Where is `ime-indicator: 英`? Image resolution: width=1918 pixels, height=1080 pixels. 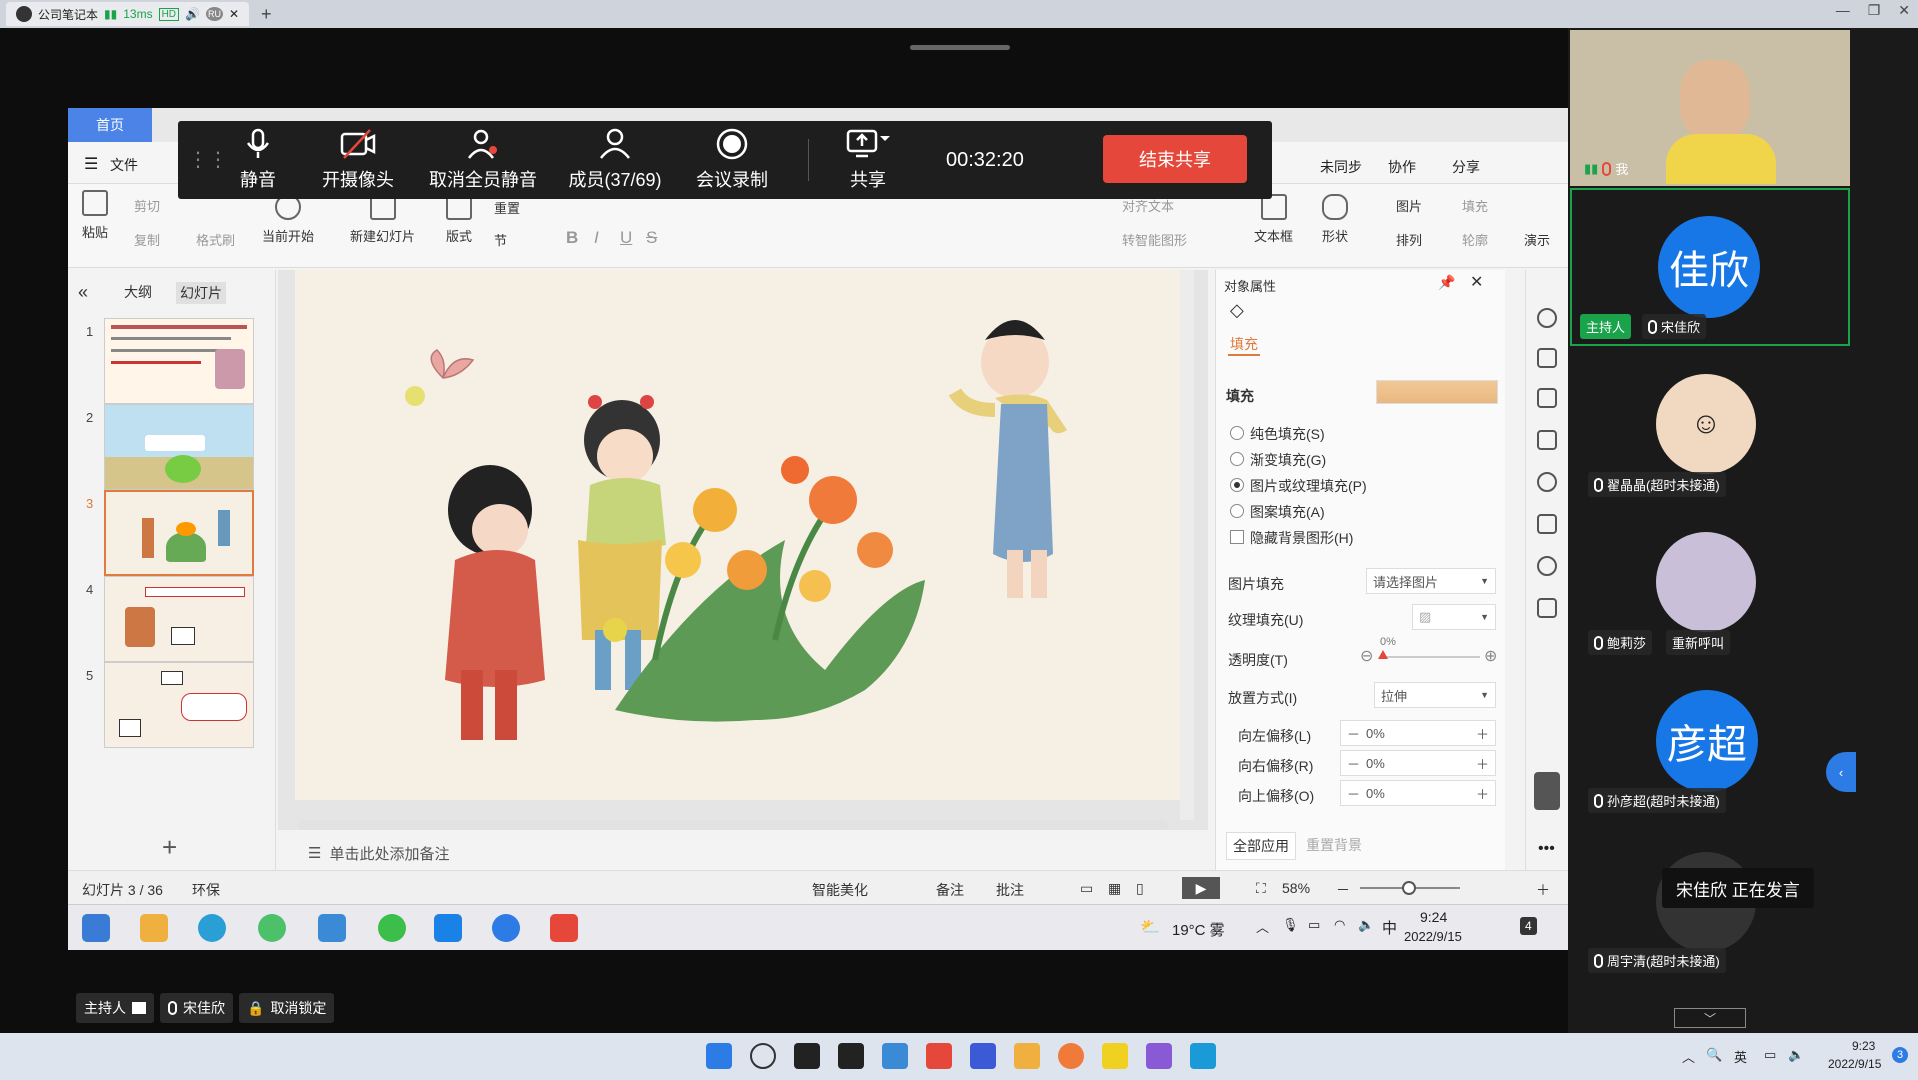 ime-indicator: 英 is located at coordinates (1740, 1056).